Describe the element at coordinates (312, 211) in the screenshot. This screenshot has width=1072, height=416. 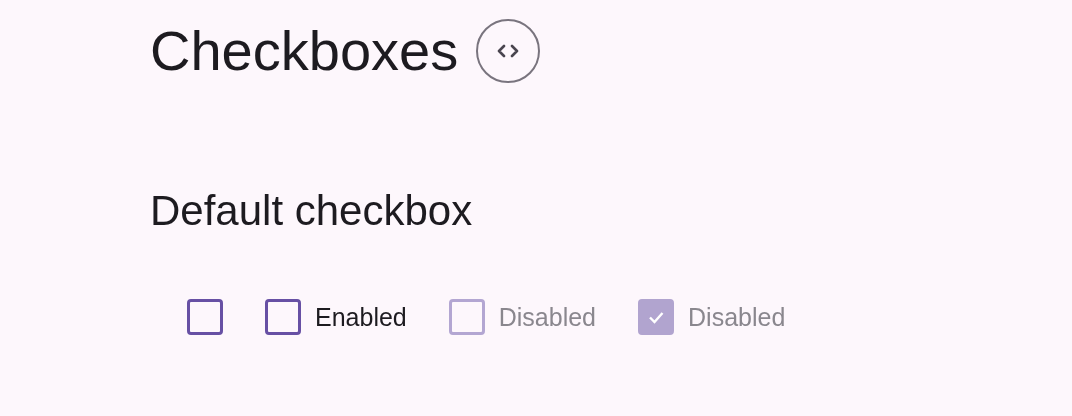
I see `section-heading: Default checkbox` at that location.